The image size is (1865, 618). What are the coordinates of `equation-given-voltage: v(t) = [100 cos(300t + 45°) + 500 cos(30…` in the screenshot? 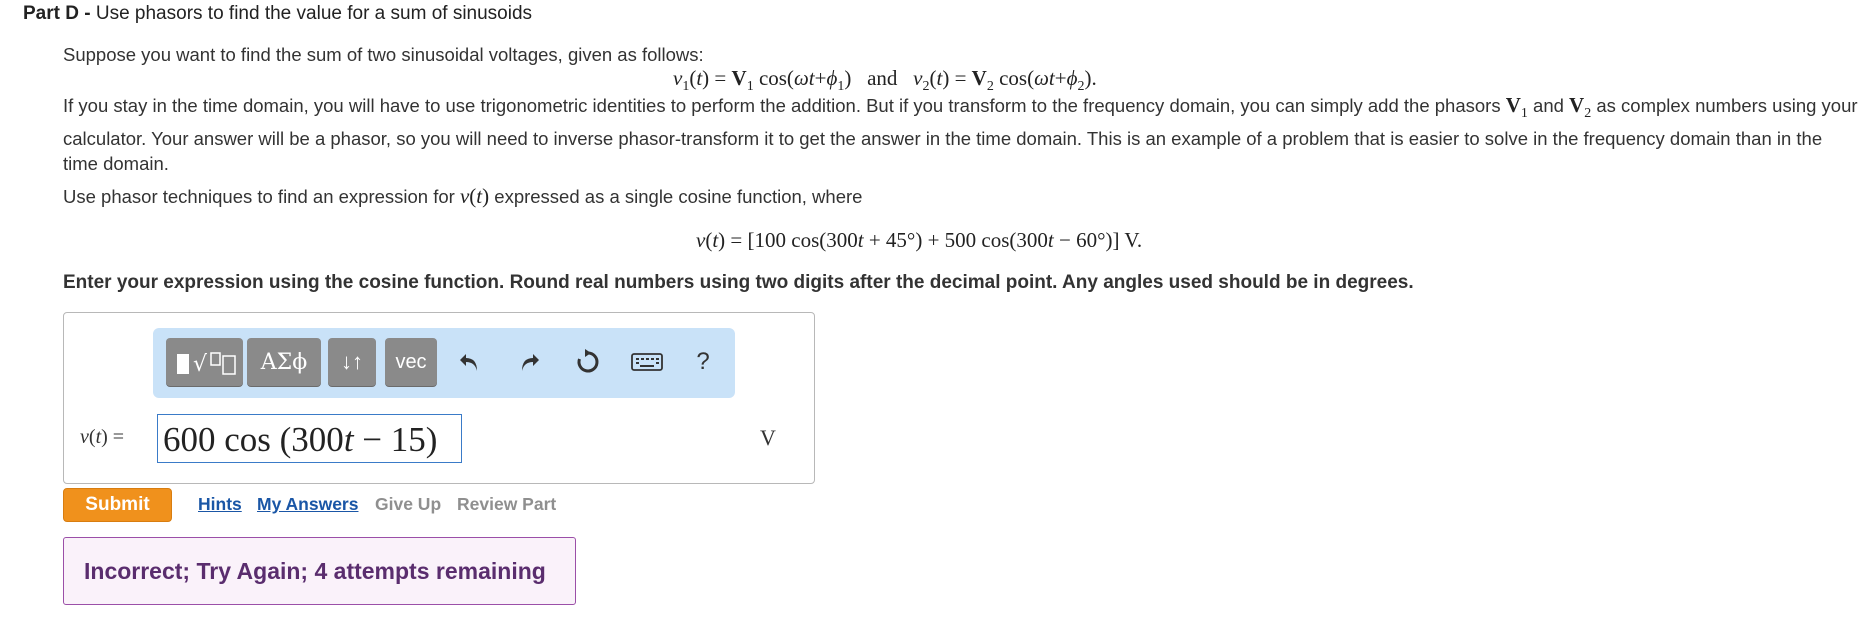 It's located at (919, 240).